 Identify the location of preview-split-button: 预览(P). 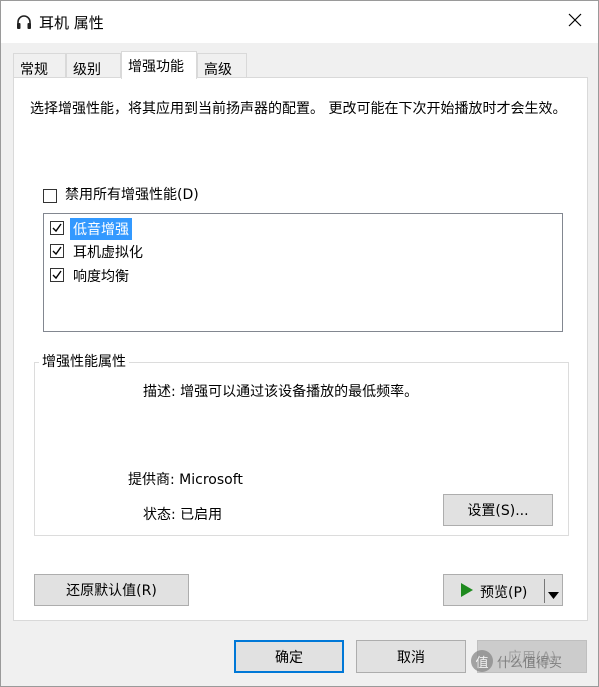
(503, 590).